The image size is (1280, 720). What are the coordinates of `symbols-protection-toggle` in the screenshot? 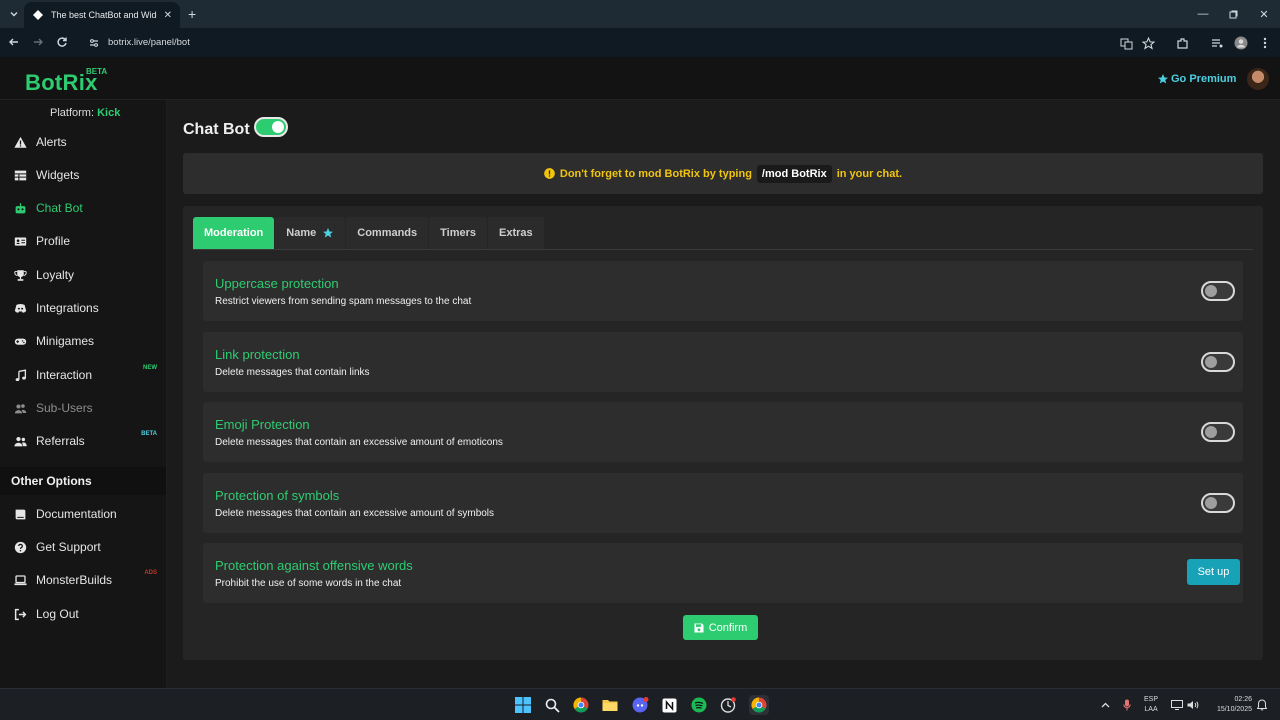 It's located at (1218, 503).